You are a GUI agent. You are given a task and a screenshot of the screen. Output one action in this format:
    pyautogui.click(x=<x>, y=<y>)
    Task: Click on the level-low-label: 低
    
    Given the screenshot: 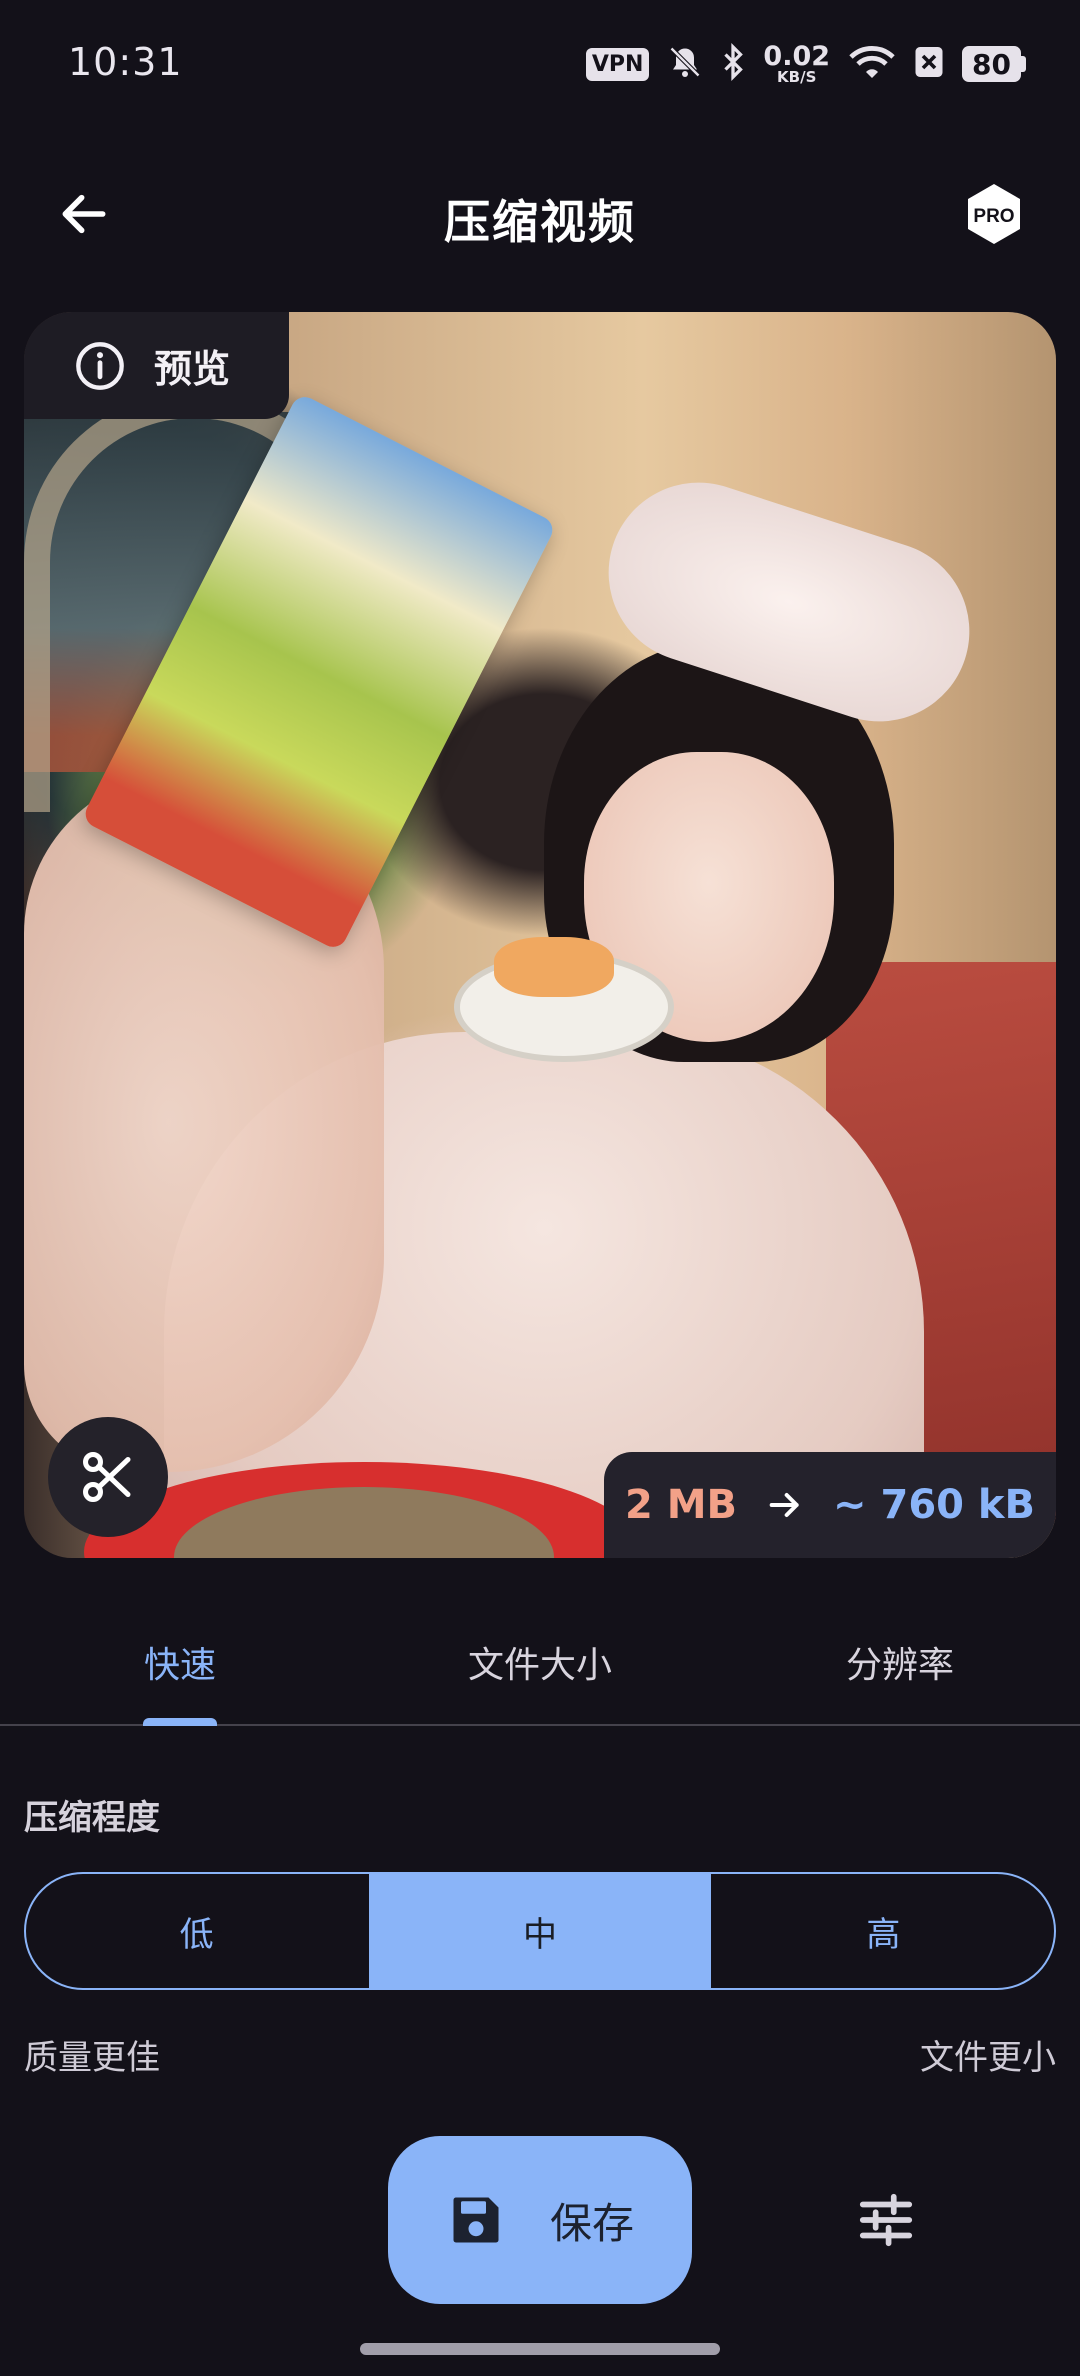 What is the action you would take?
    pyautogui.click(x=196, y=1934)
    